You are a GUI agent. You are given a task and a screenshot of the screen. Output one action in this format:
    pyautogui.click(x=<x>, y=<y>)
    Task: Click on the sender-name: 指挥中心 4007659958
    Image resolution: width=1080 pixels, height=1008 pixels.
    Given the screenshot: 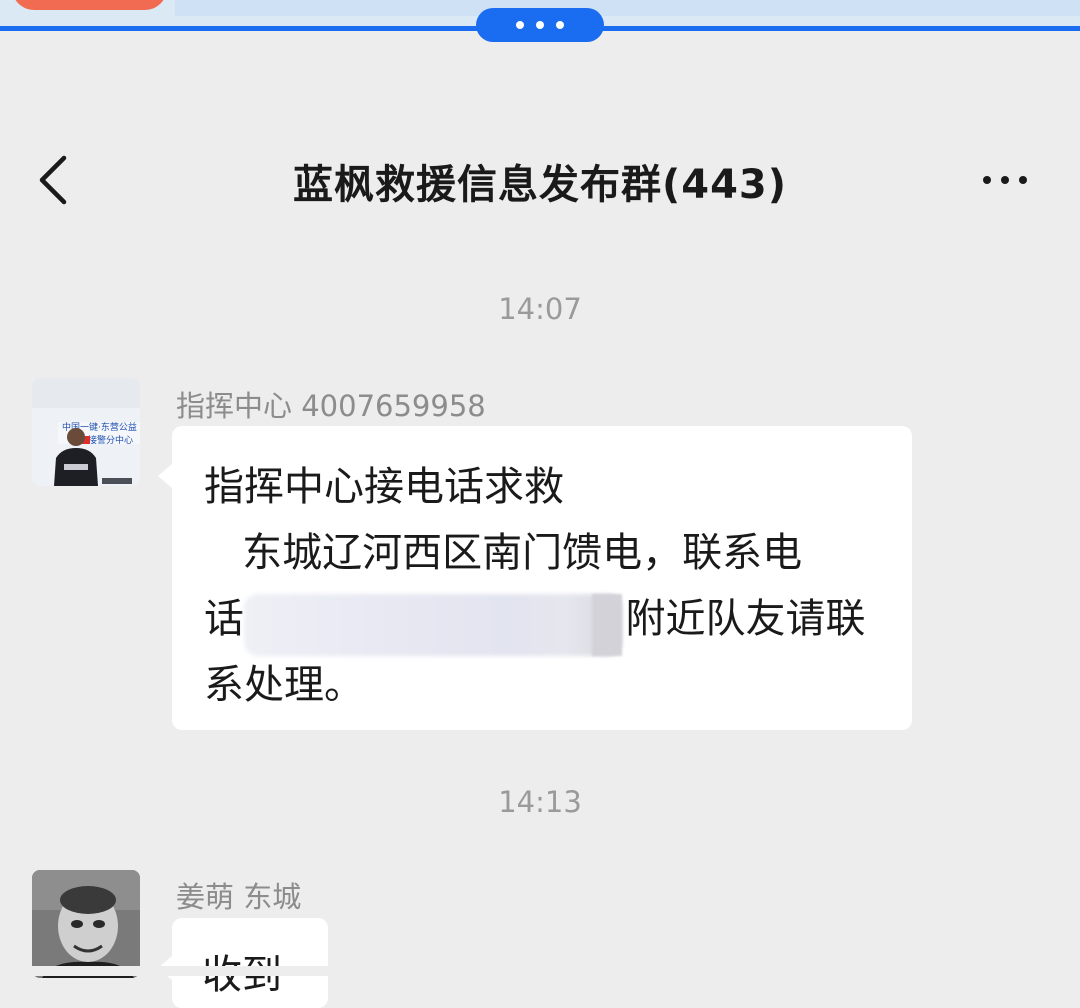 What is the action you would take?
    pyautogui.click(x=331, y=406)
    